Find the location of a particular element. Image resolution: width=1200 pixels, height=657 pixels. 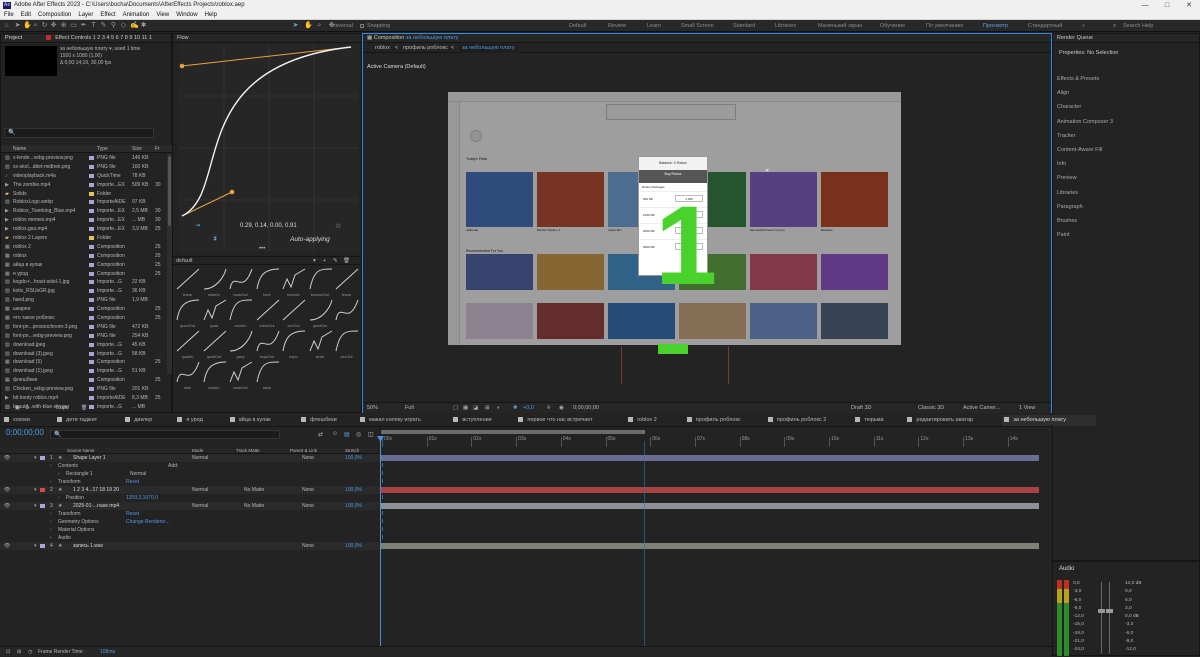

selection-tool-icon: ➤ is located at coordinates (17, 26).